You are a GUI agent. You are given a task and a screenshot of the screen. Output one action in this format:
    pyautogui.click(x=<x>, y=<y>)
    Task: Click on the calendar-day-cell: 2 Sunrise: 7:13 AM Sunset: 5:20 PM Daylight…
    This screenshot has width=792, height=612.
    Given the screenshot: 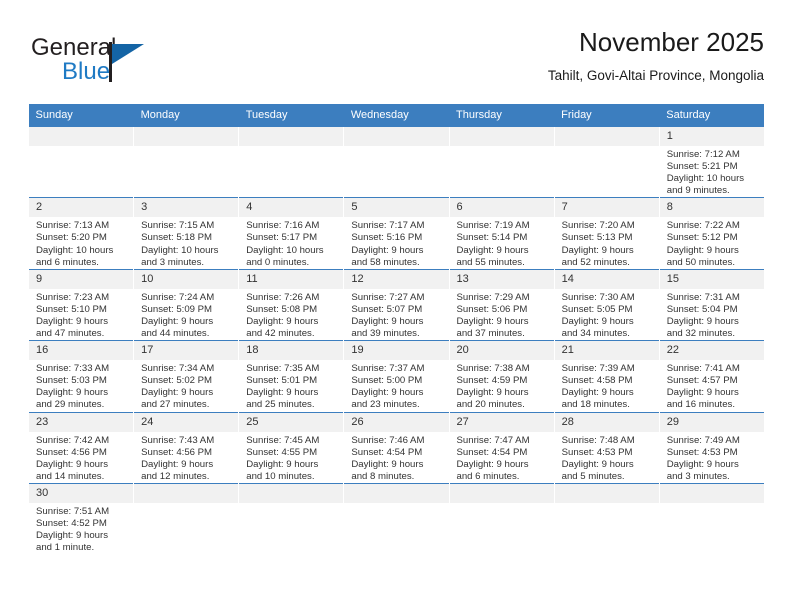 What is the action you would take?
    pyautogui.click(x=80, y=233)
    